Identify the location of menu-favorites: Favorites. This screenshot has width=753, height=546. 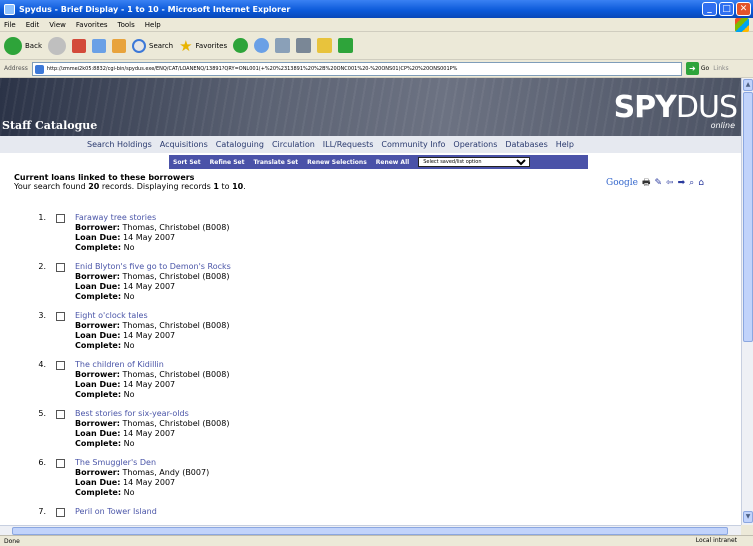
(92, 25).